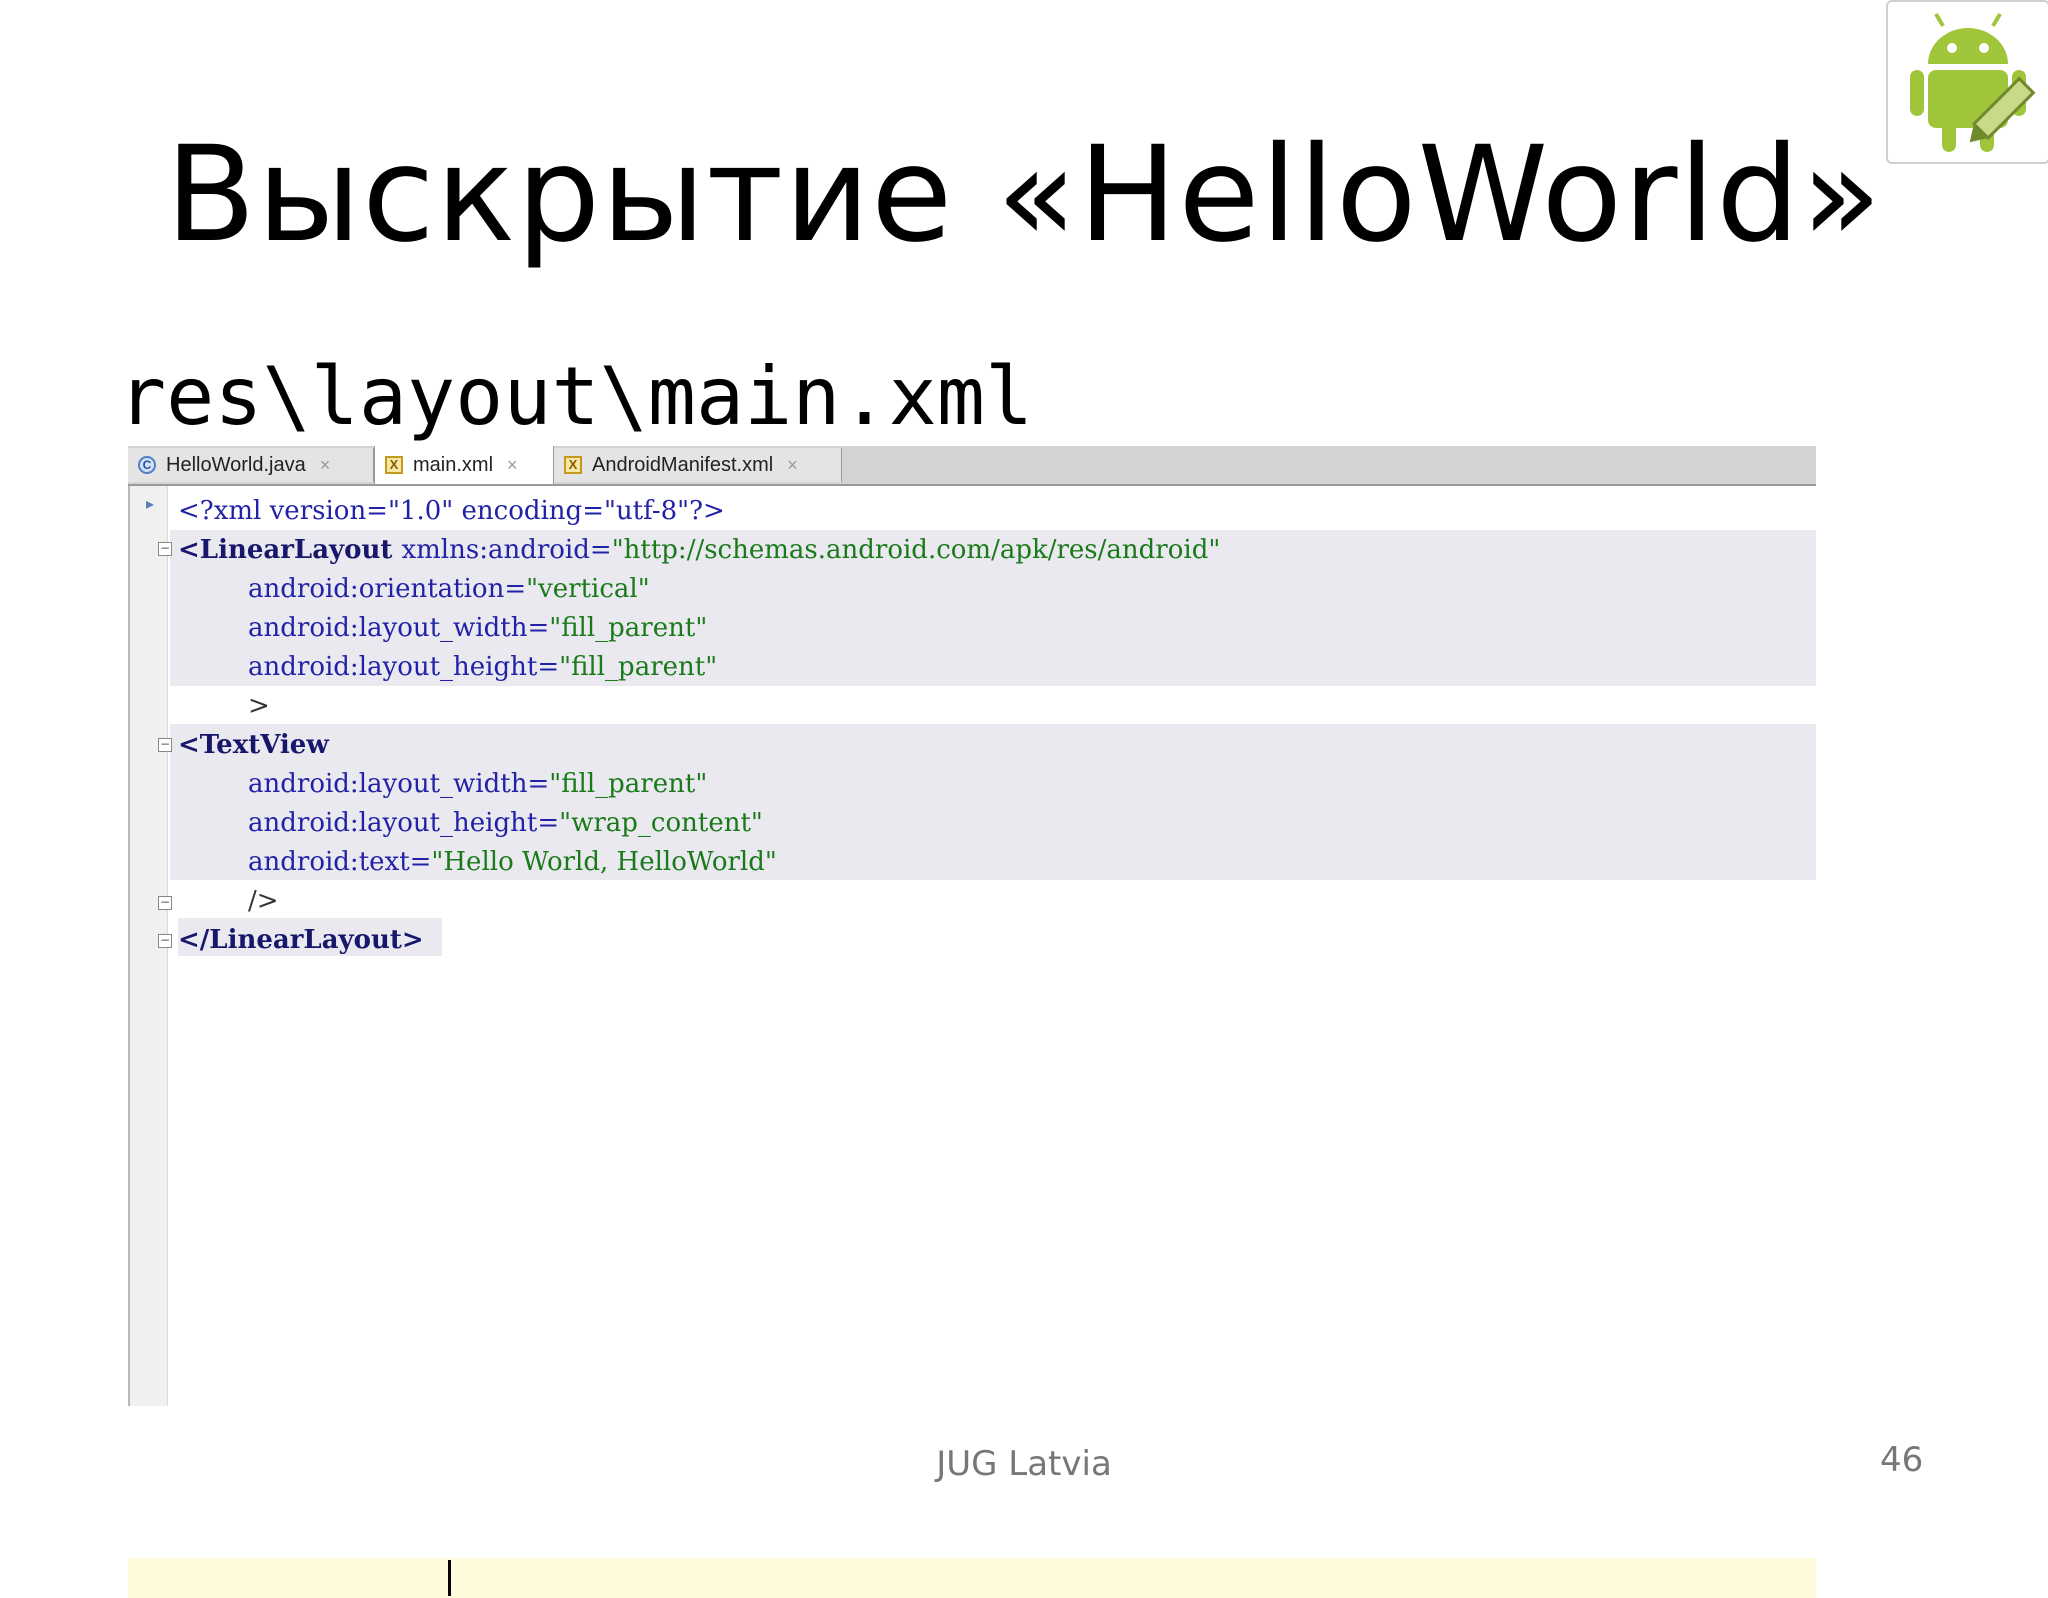  I want to click on code-token: android:orientation=, so click(387, 589).